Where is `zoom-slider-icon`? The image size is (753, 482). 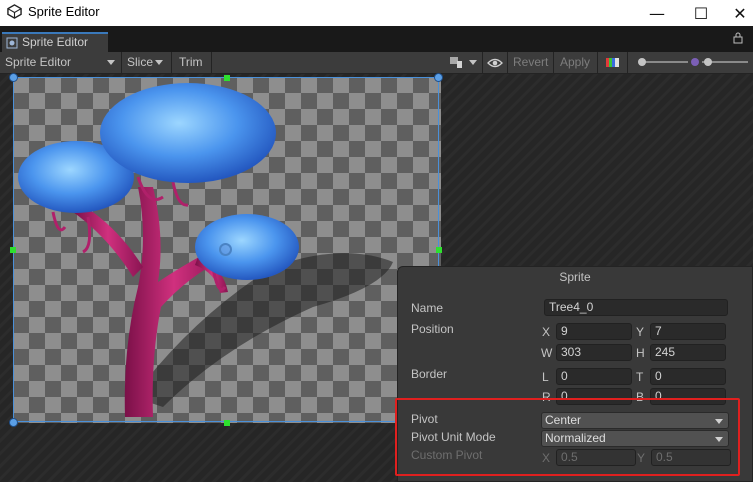
zoom-slider-icon is located at coordinates (690, 62).